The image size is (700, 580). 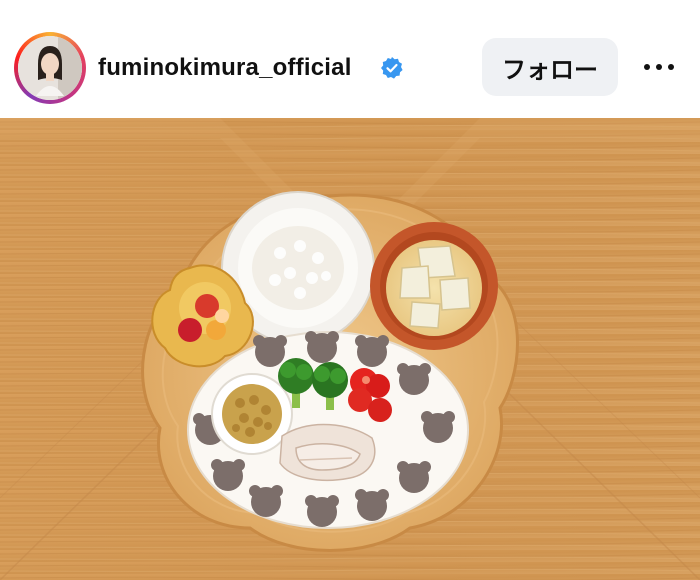 I want to click on story-ring, so click(x=50, y=68).